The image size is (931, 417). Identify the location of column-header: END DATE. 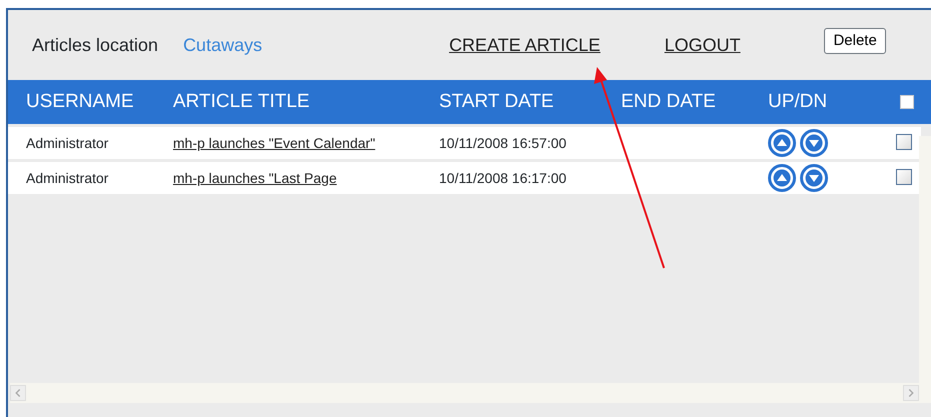
(668, 101).